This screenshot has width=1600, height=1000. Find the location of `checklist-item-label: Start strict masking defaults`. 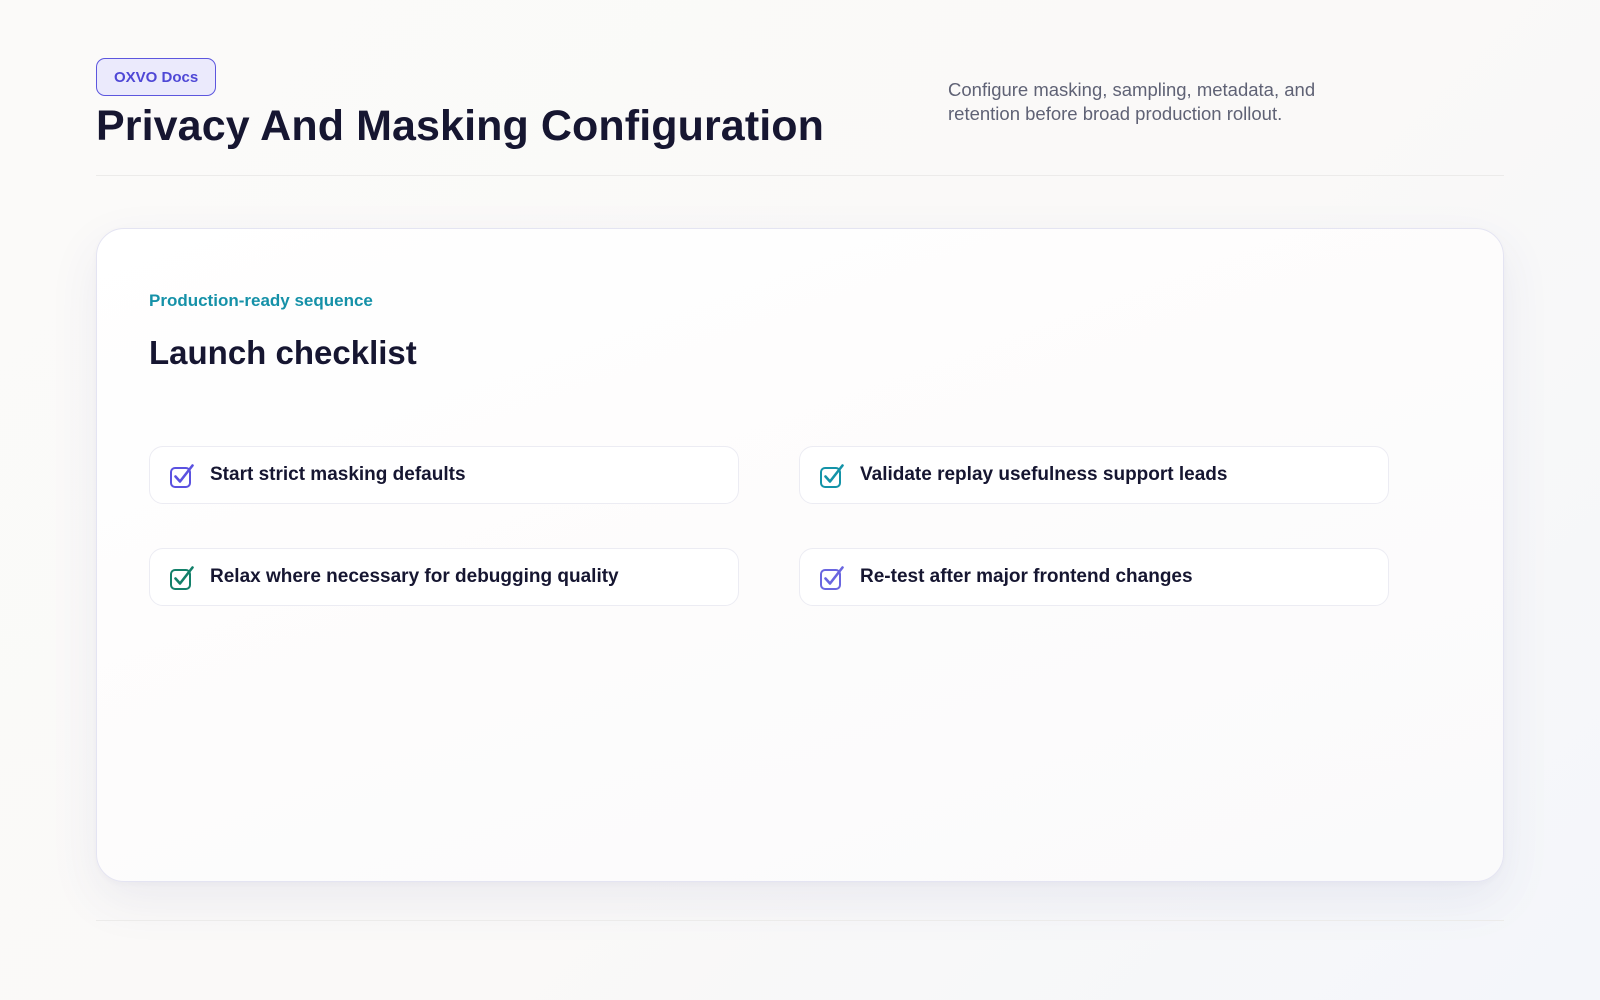

checklist-item-label: Start strict masking defaults is located at coordinates (338, 474).